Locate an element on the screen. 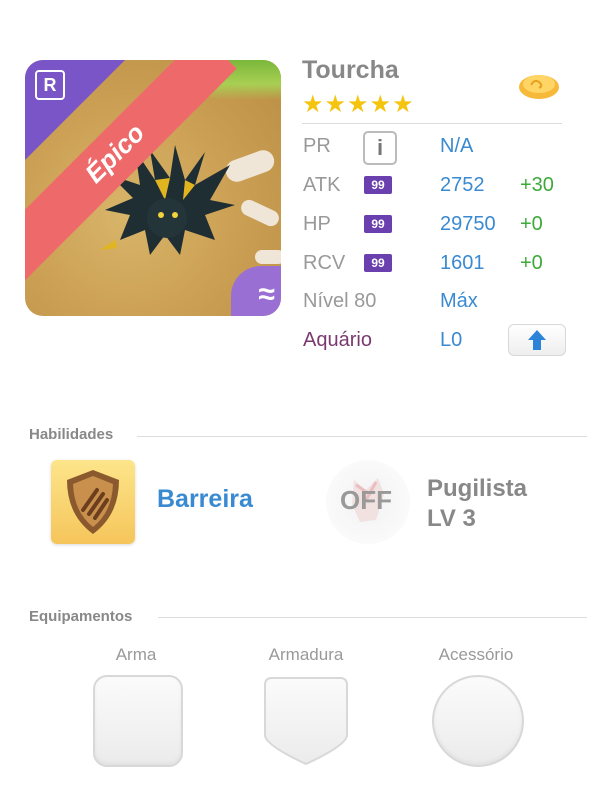  aquarium-upgrade-button is located at coordinates (537, 340).